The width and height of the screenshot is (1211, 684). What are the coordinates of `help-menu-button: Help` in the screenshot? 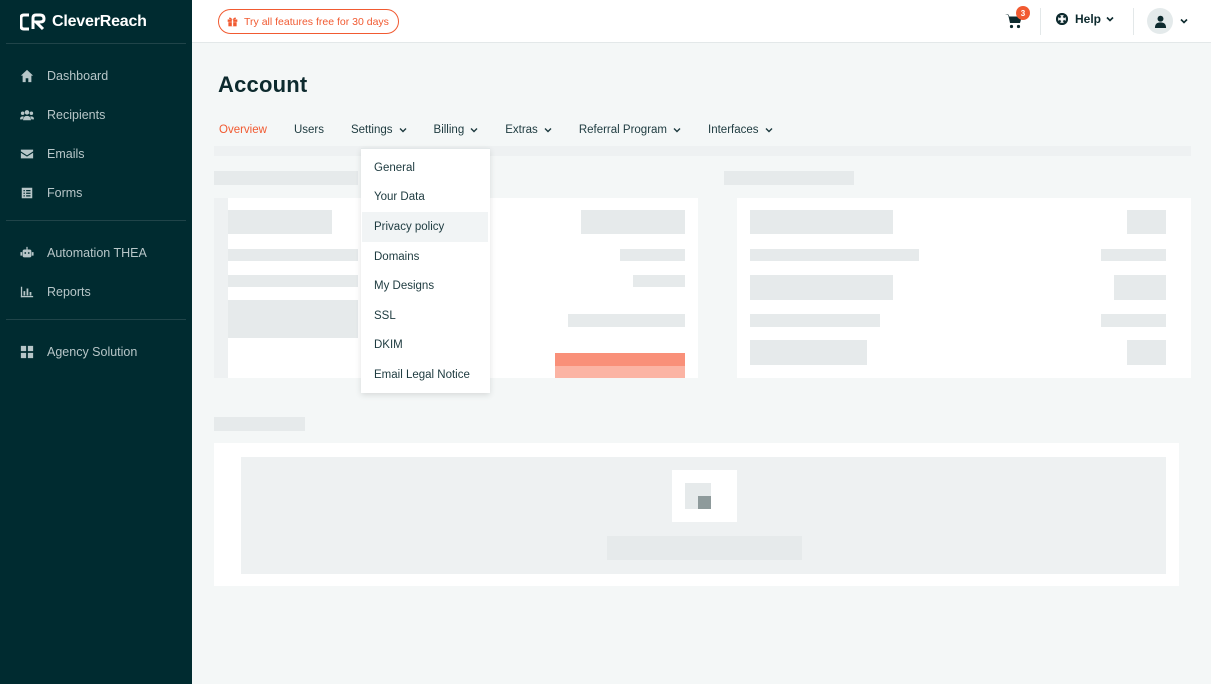 It's located at (1085, 19).